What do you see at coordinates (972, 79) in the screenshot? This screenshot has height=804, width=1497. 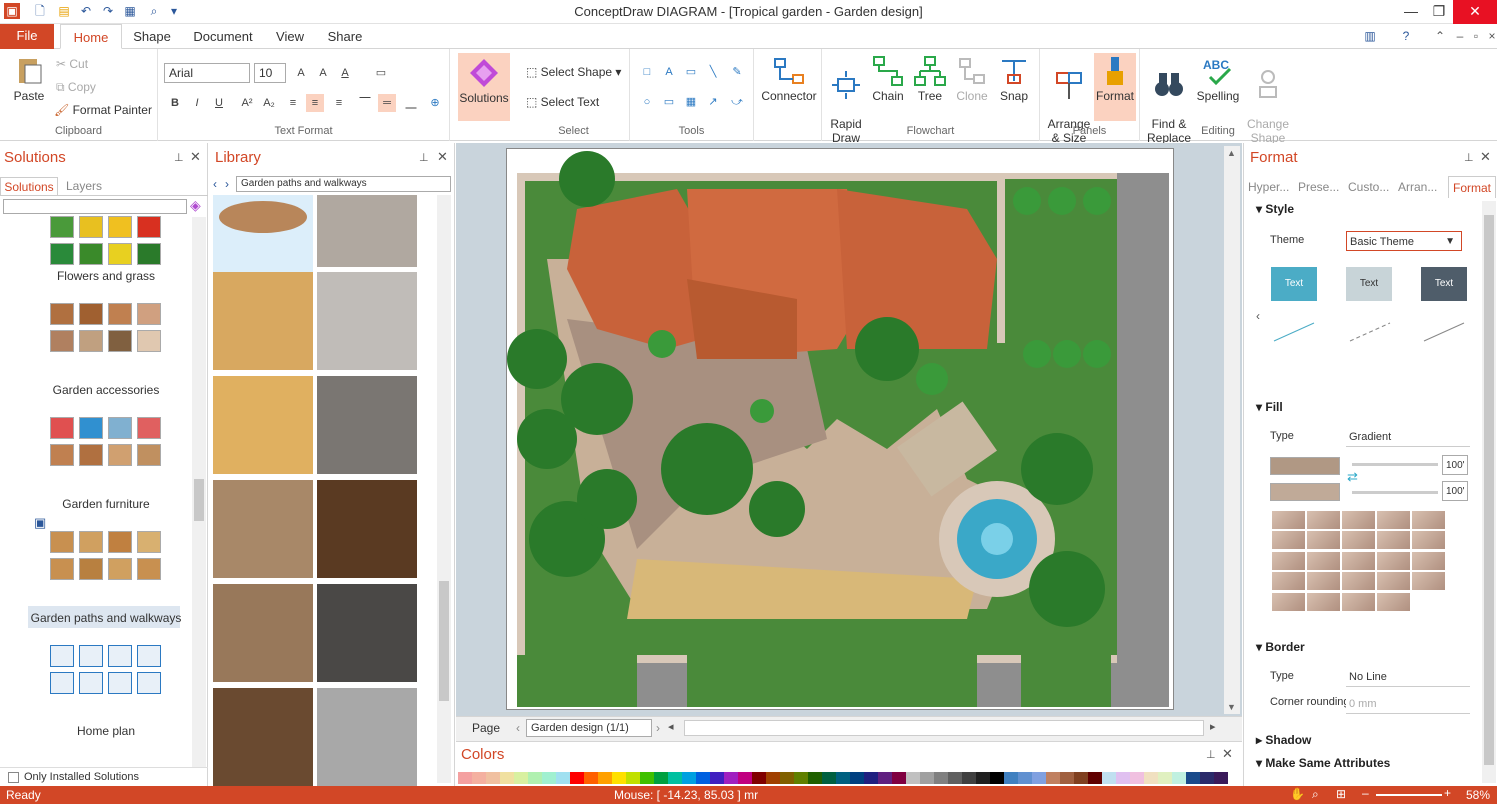 I see `clone-button: Clone` at bounding box center [972, 79].